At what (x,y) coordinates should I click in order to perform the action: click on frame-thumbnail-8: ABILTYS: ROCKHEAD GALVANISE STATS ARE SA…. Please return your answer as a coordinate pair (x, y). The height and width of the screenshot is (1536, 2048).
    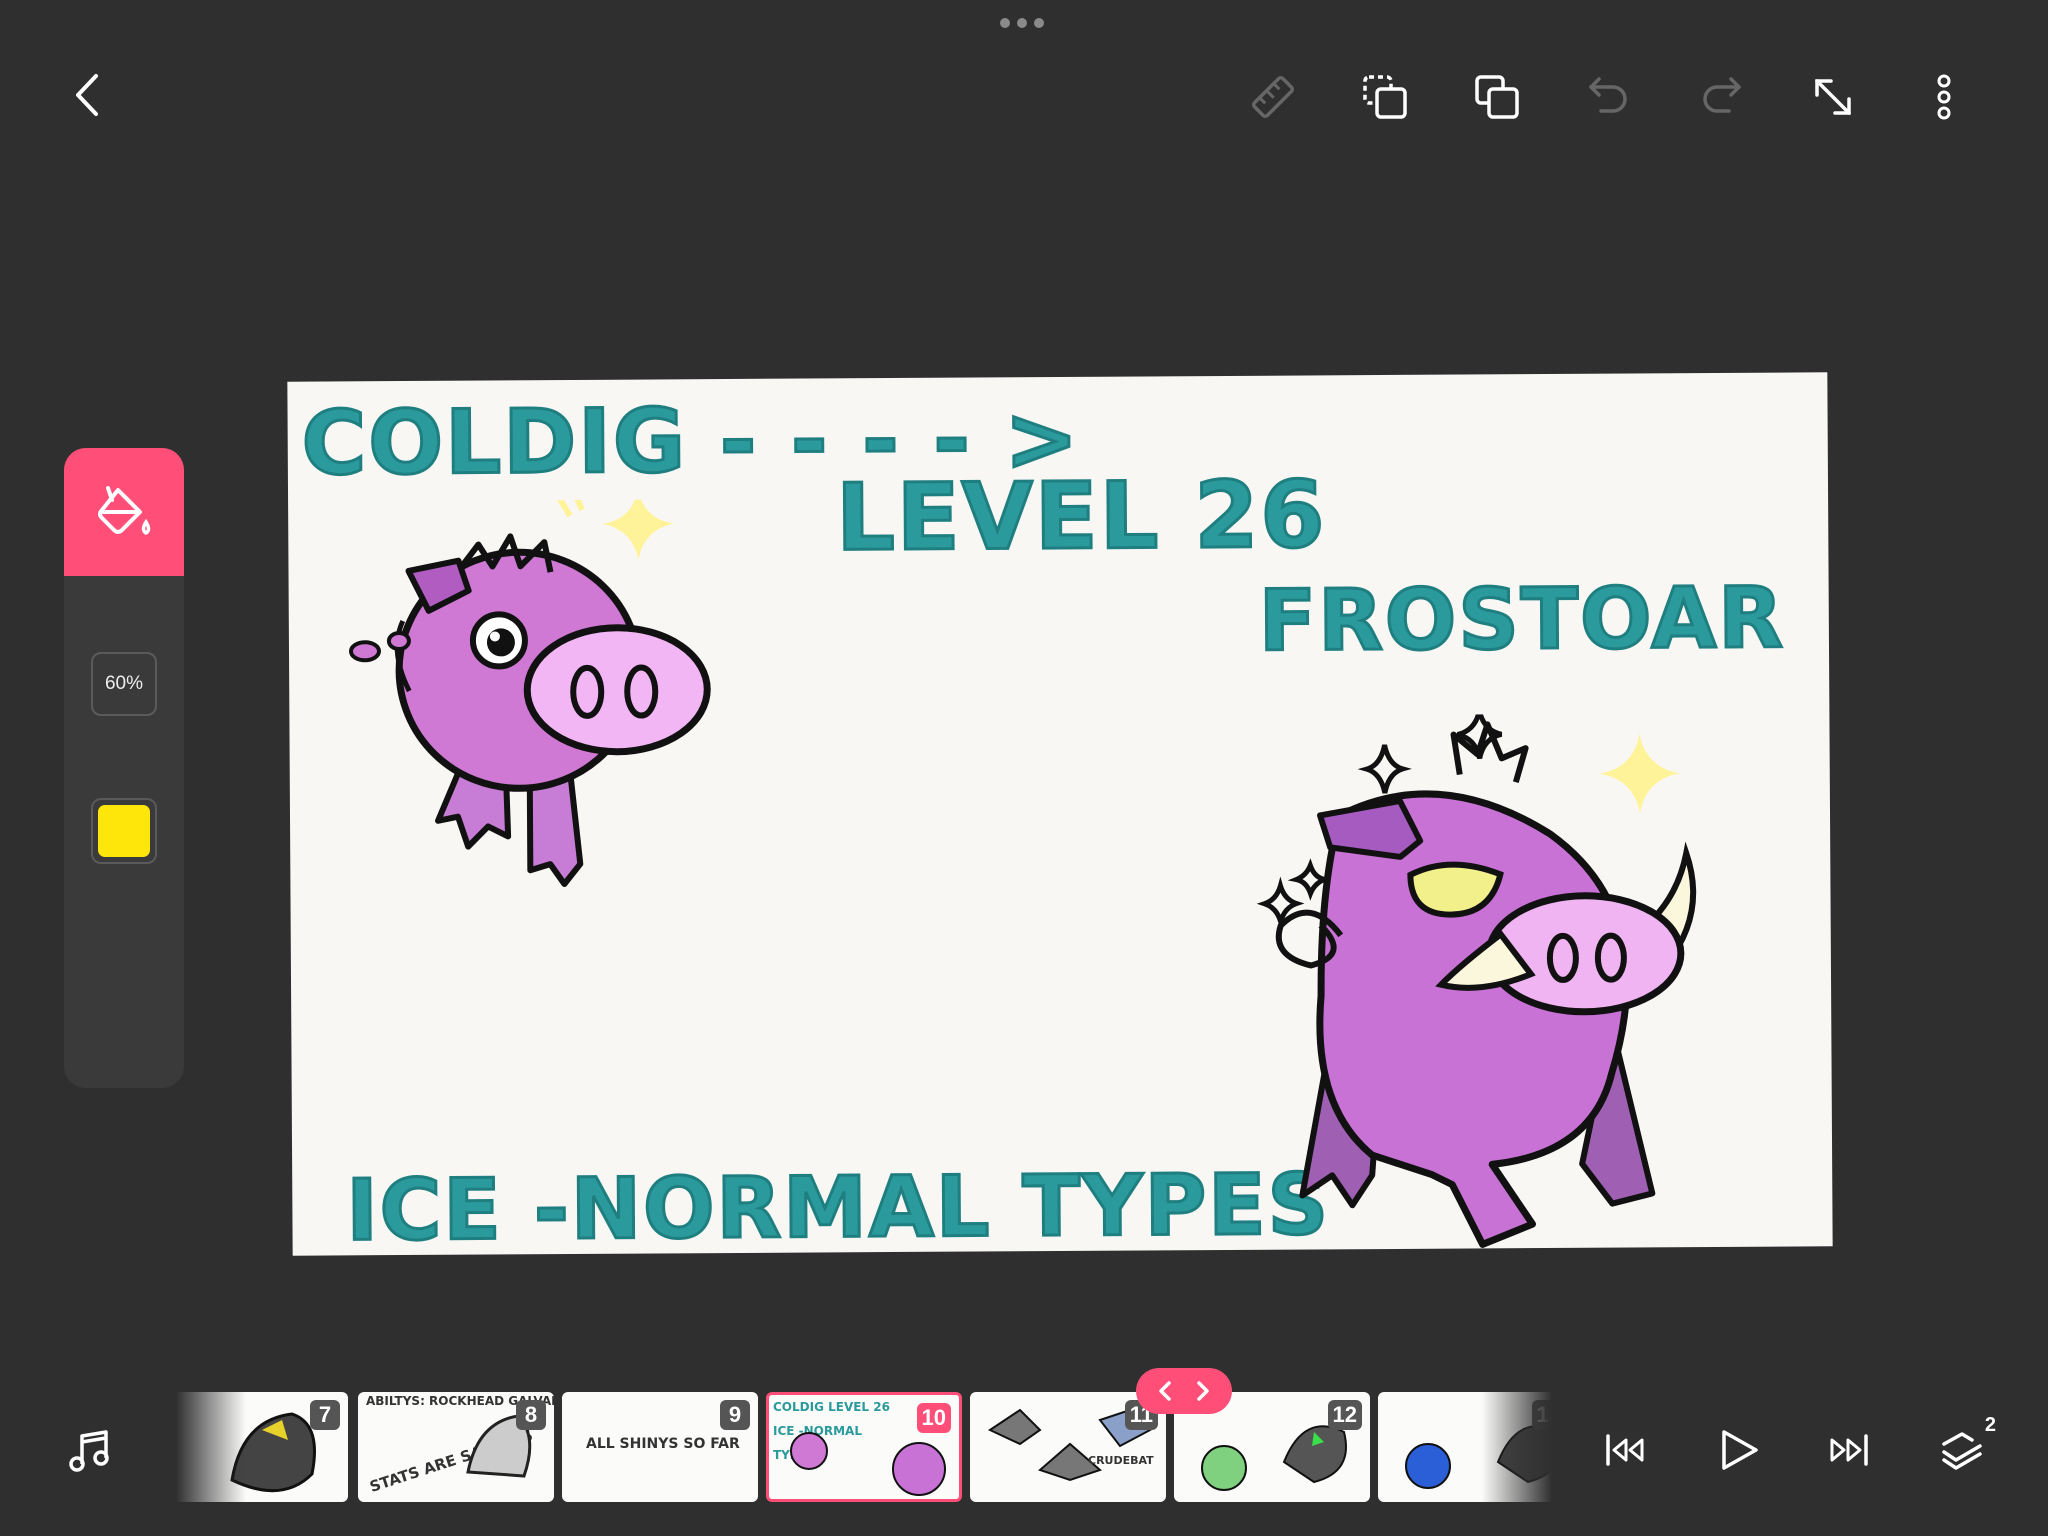
    Looking at the image, I should click on (456, 1447).